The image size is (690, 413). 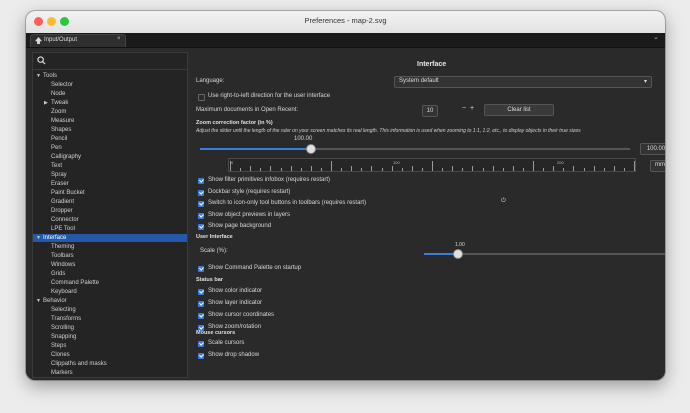 What do you see at coordinates (110, 256) in the screenshot?
I see `sidebar-item-toolbars: Toolbars` at bounding box center [110, 256].